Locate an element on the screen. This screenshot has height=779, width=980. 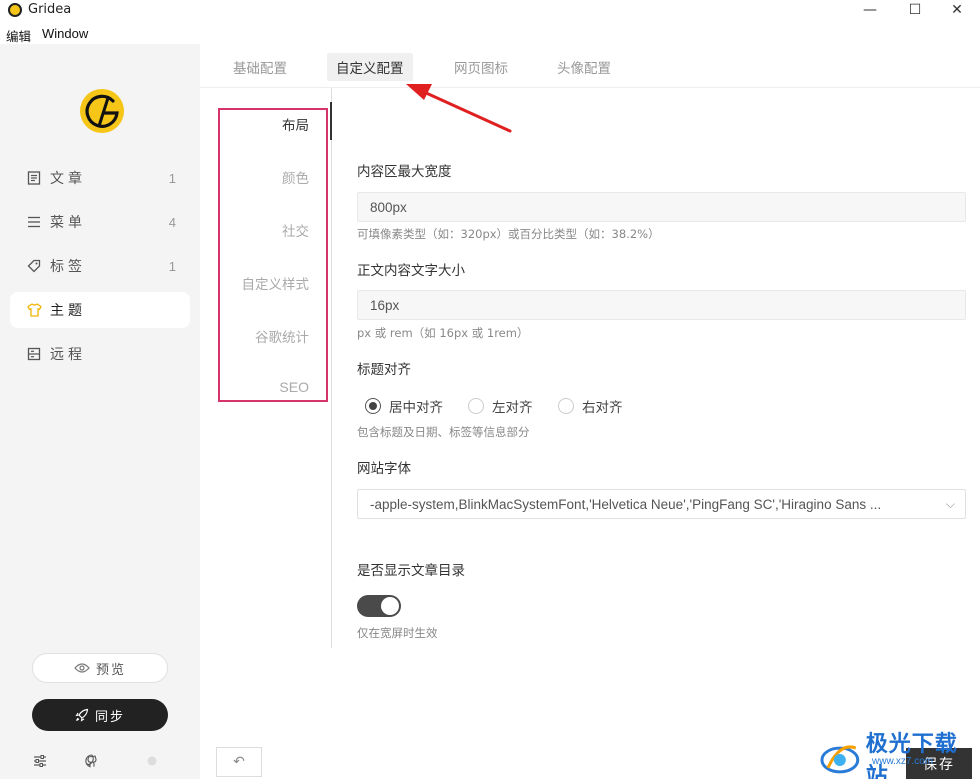
tag-icon is located at coordinates (34, 266).